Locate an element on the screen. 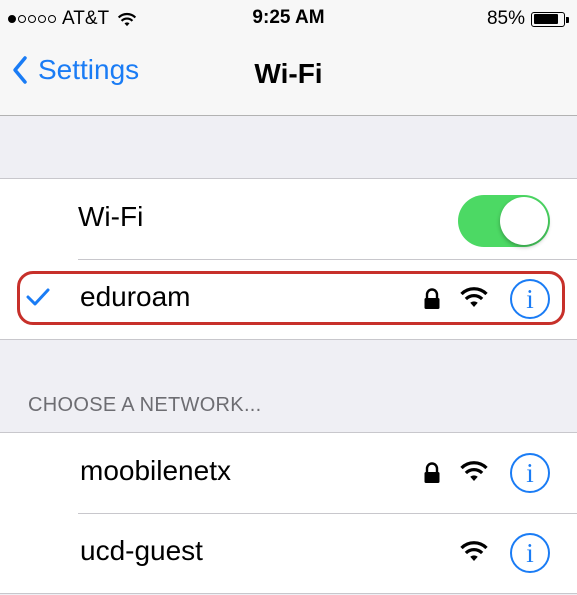 This screenshot has width=577, height=595. connected-network-row: eduroam i is located at coordinates (288, 299).